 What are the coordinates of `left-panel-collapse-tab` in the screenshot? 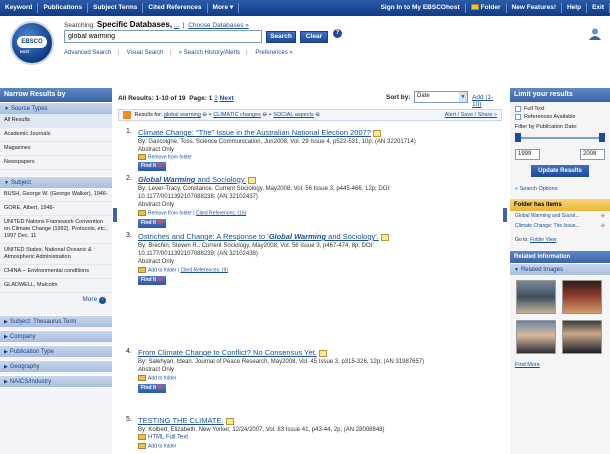 It's located at (115, 215).